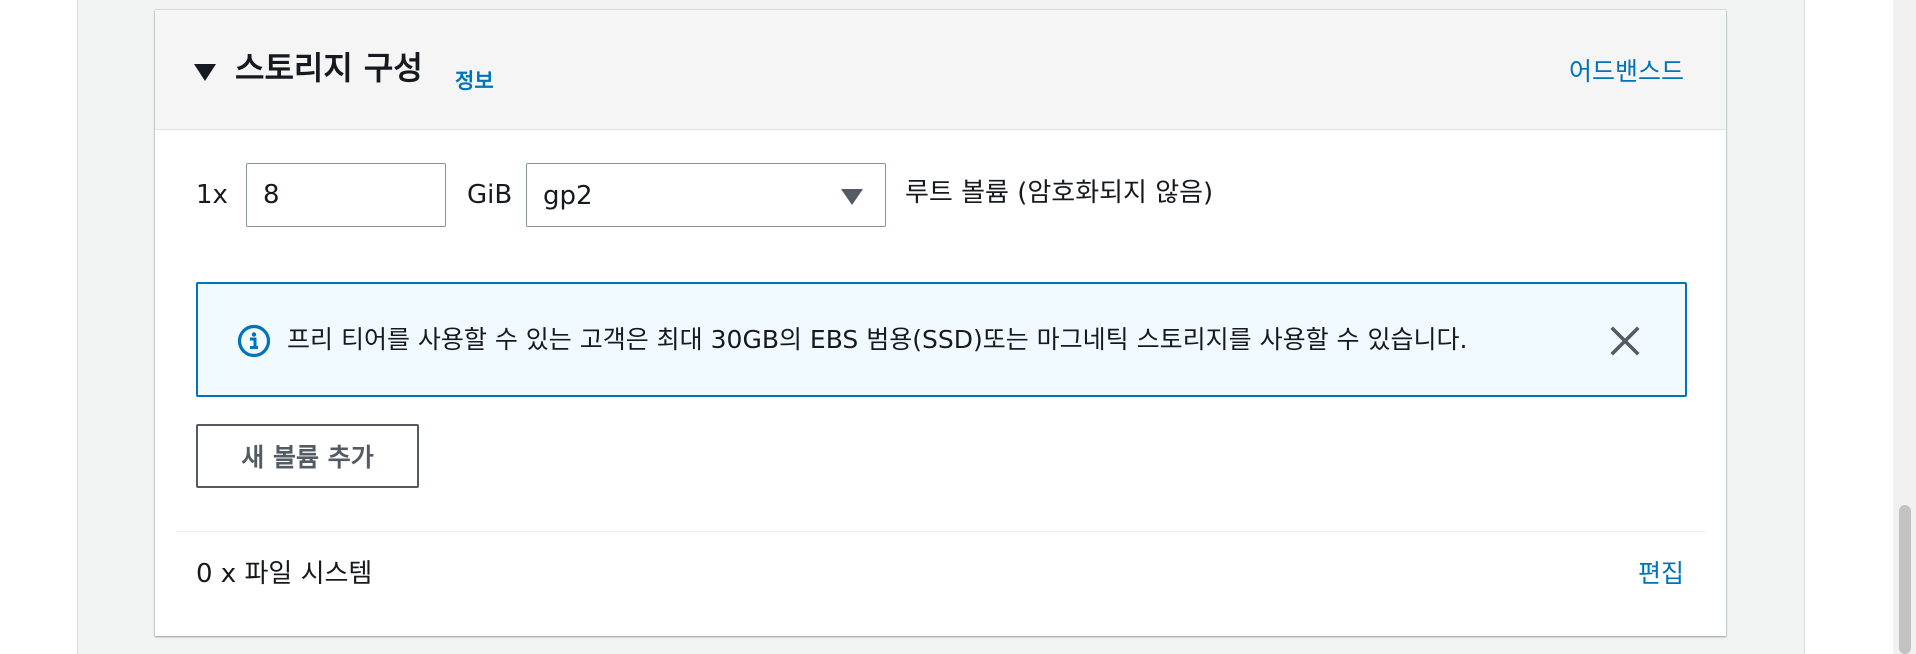 The height and width of the screenshot is (654, 1916). I want to click on close-icon, so click(1625, 341).